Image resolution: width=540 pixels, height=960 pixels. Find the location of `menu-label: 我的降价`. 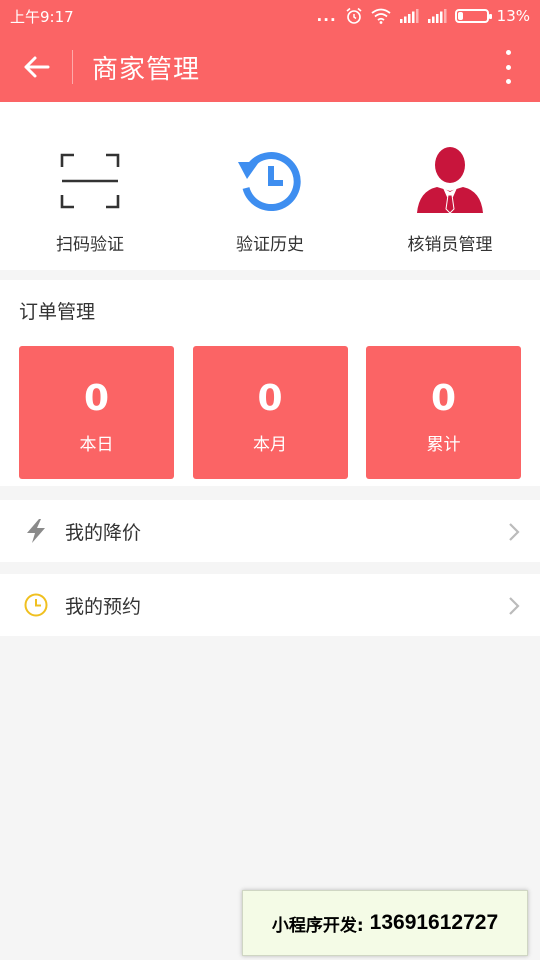

menu-label: 我的降价 is located at coordinates (103, 532).